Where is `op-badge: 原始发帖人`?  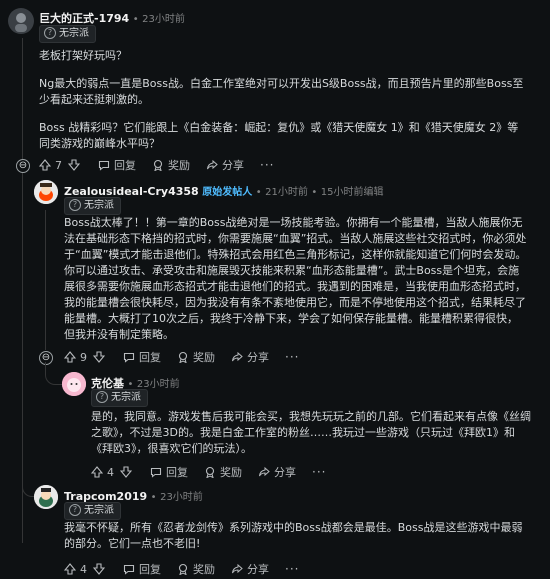 op-badge: 原始发帖人 is located at coordinates (227, 192).